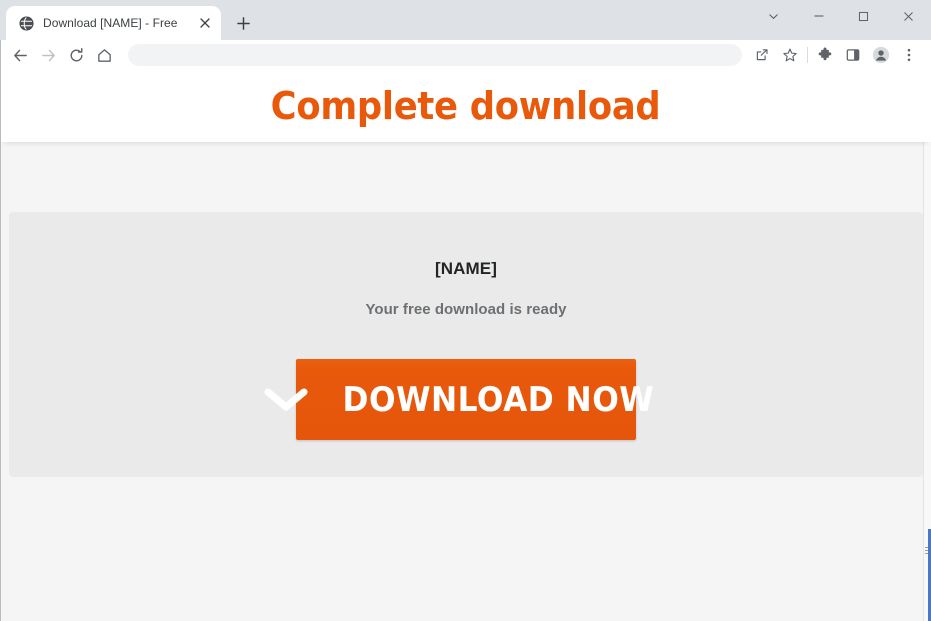 This screenshot has width=931, height=621. I want to click on tab-search-chevron-icon, so click(773, 16).